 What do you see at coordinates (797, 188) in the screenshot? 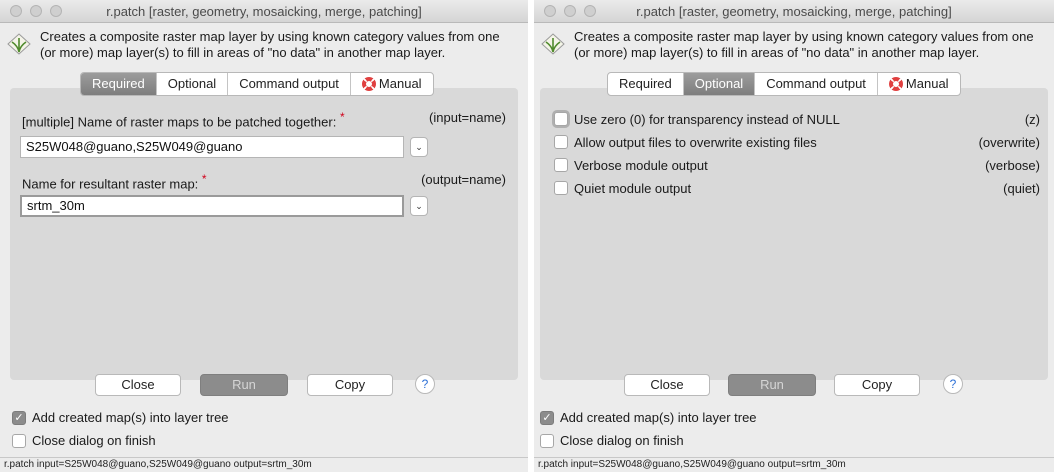
I see `option-row-quiet: Quiet module output (quiet)` at bounding box center [797, 188].